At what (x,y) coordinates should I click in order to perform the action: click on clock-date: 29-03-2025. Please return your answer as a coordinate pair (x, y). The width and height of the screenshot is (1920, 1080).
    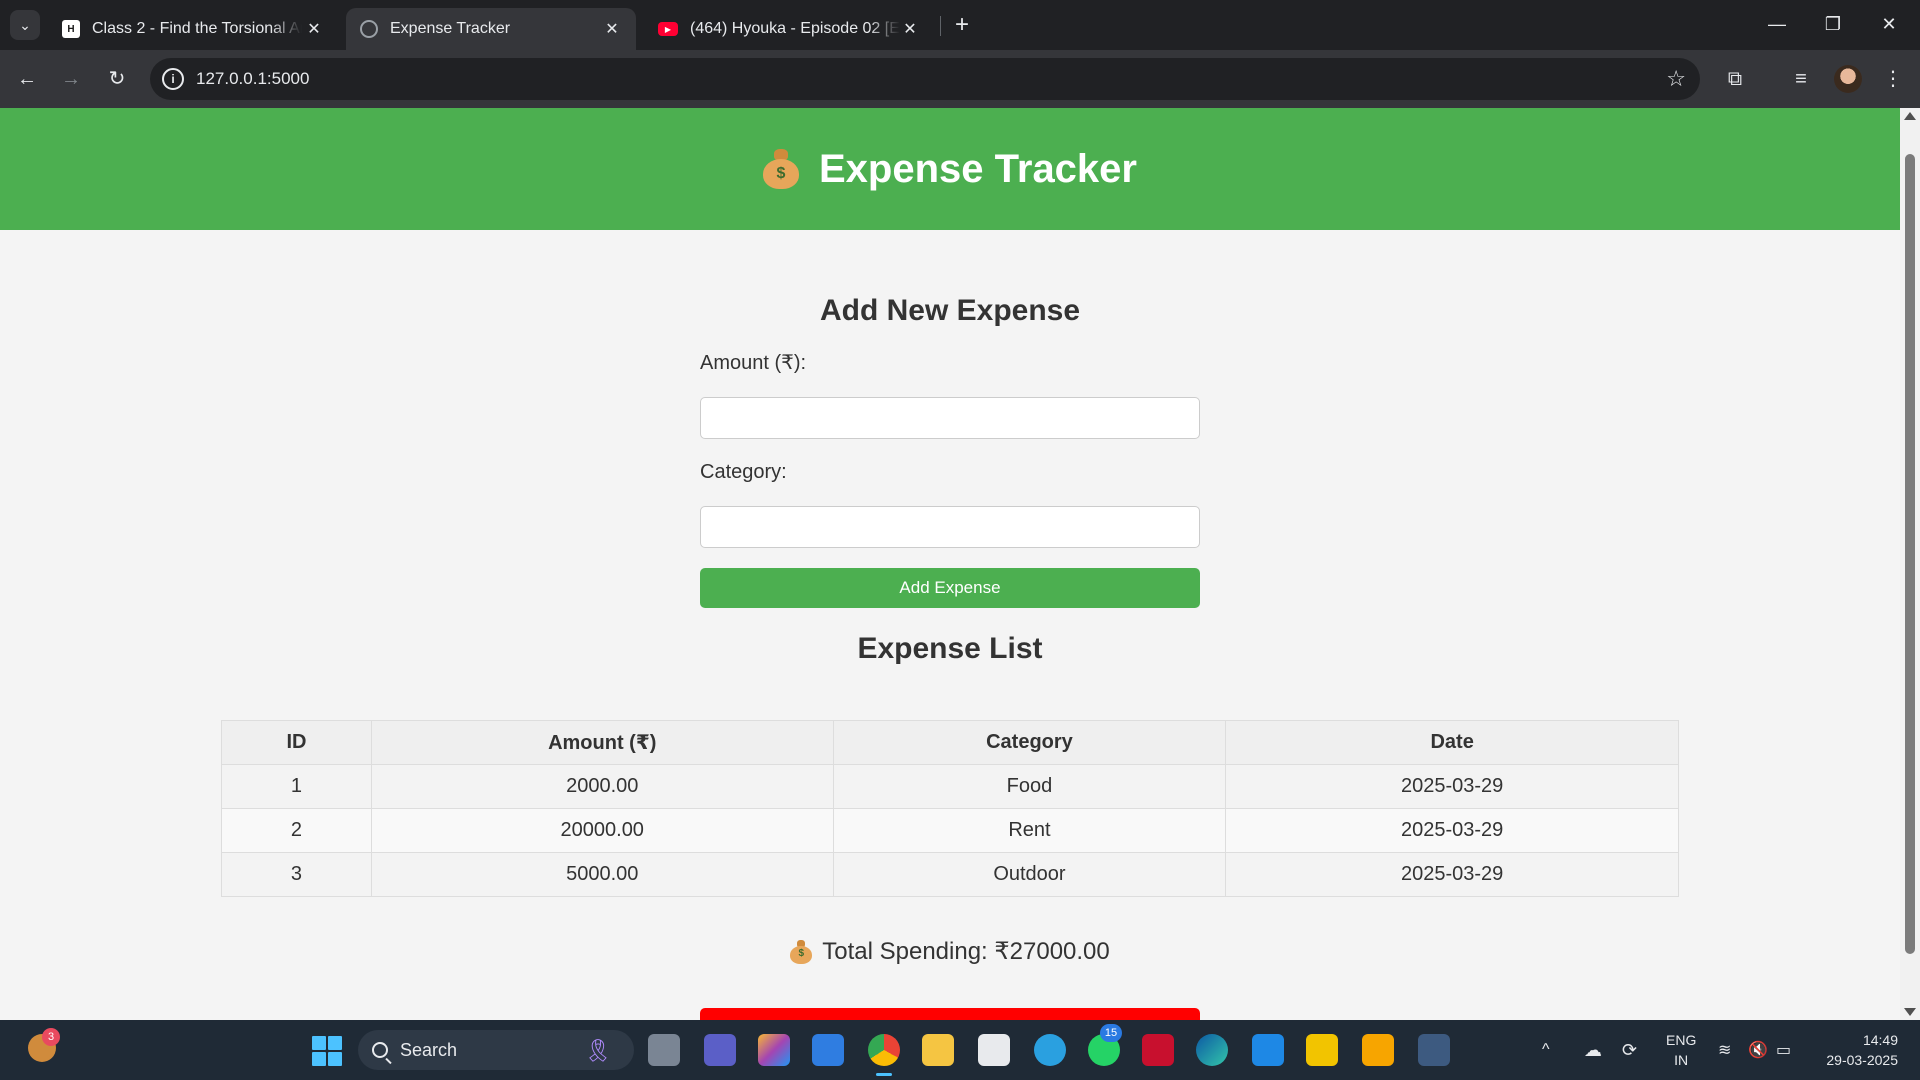
    Looking at the image, I should click on (1862, 1060).